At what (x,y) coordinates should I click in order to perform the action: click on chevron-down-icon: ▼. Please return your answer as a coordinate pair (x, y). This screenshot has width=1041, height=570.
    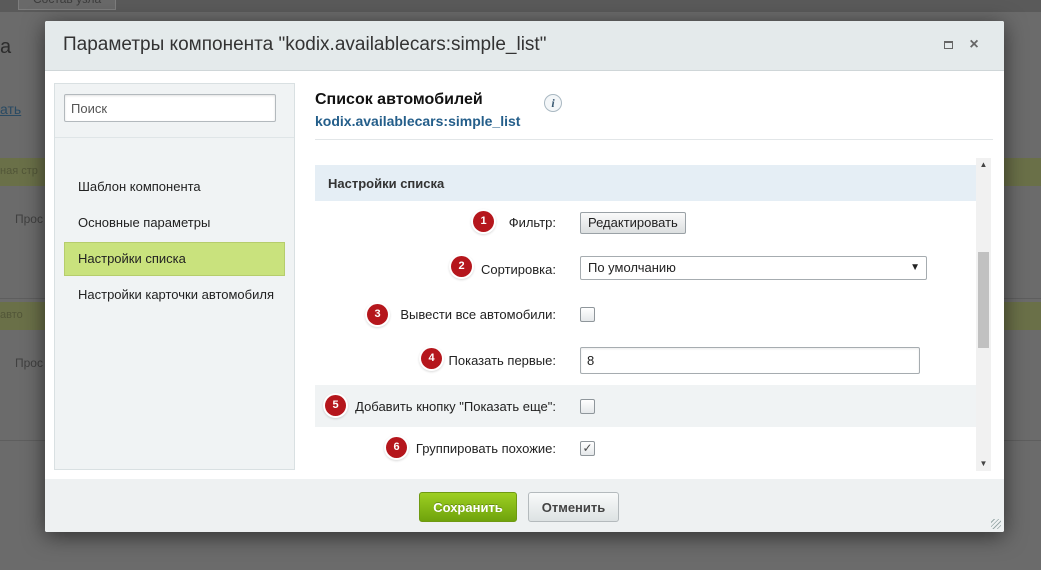
    Looking at the image, I should click on (915, 267).